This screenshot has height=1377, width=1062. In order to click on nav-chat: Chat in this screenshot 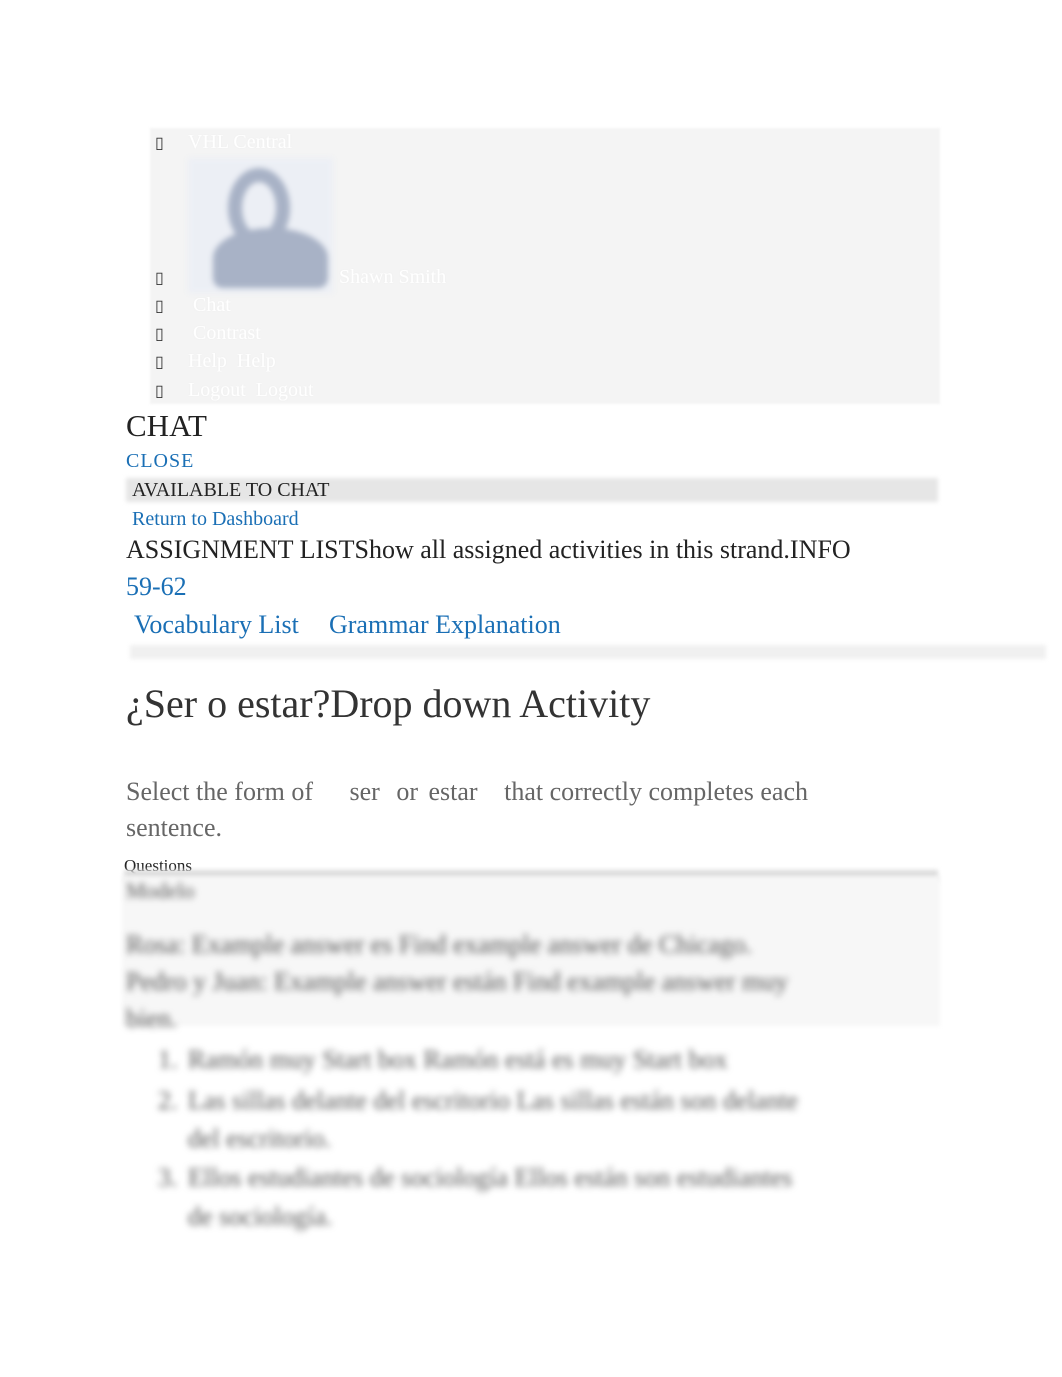, I will do `click(212, 305)`.